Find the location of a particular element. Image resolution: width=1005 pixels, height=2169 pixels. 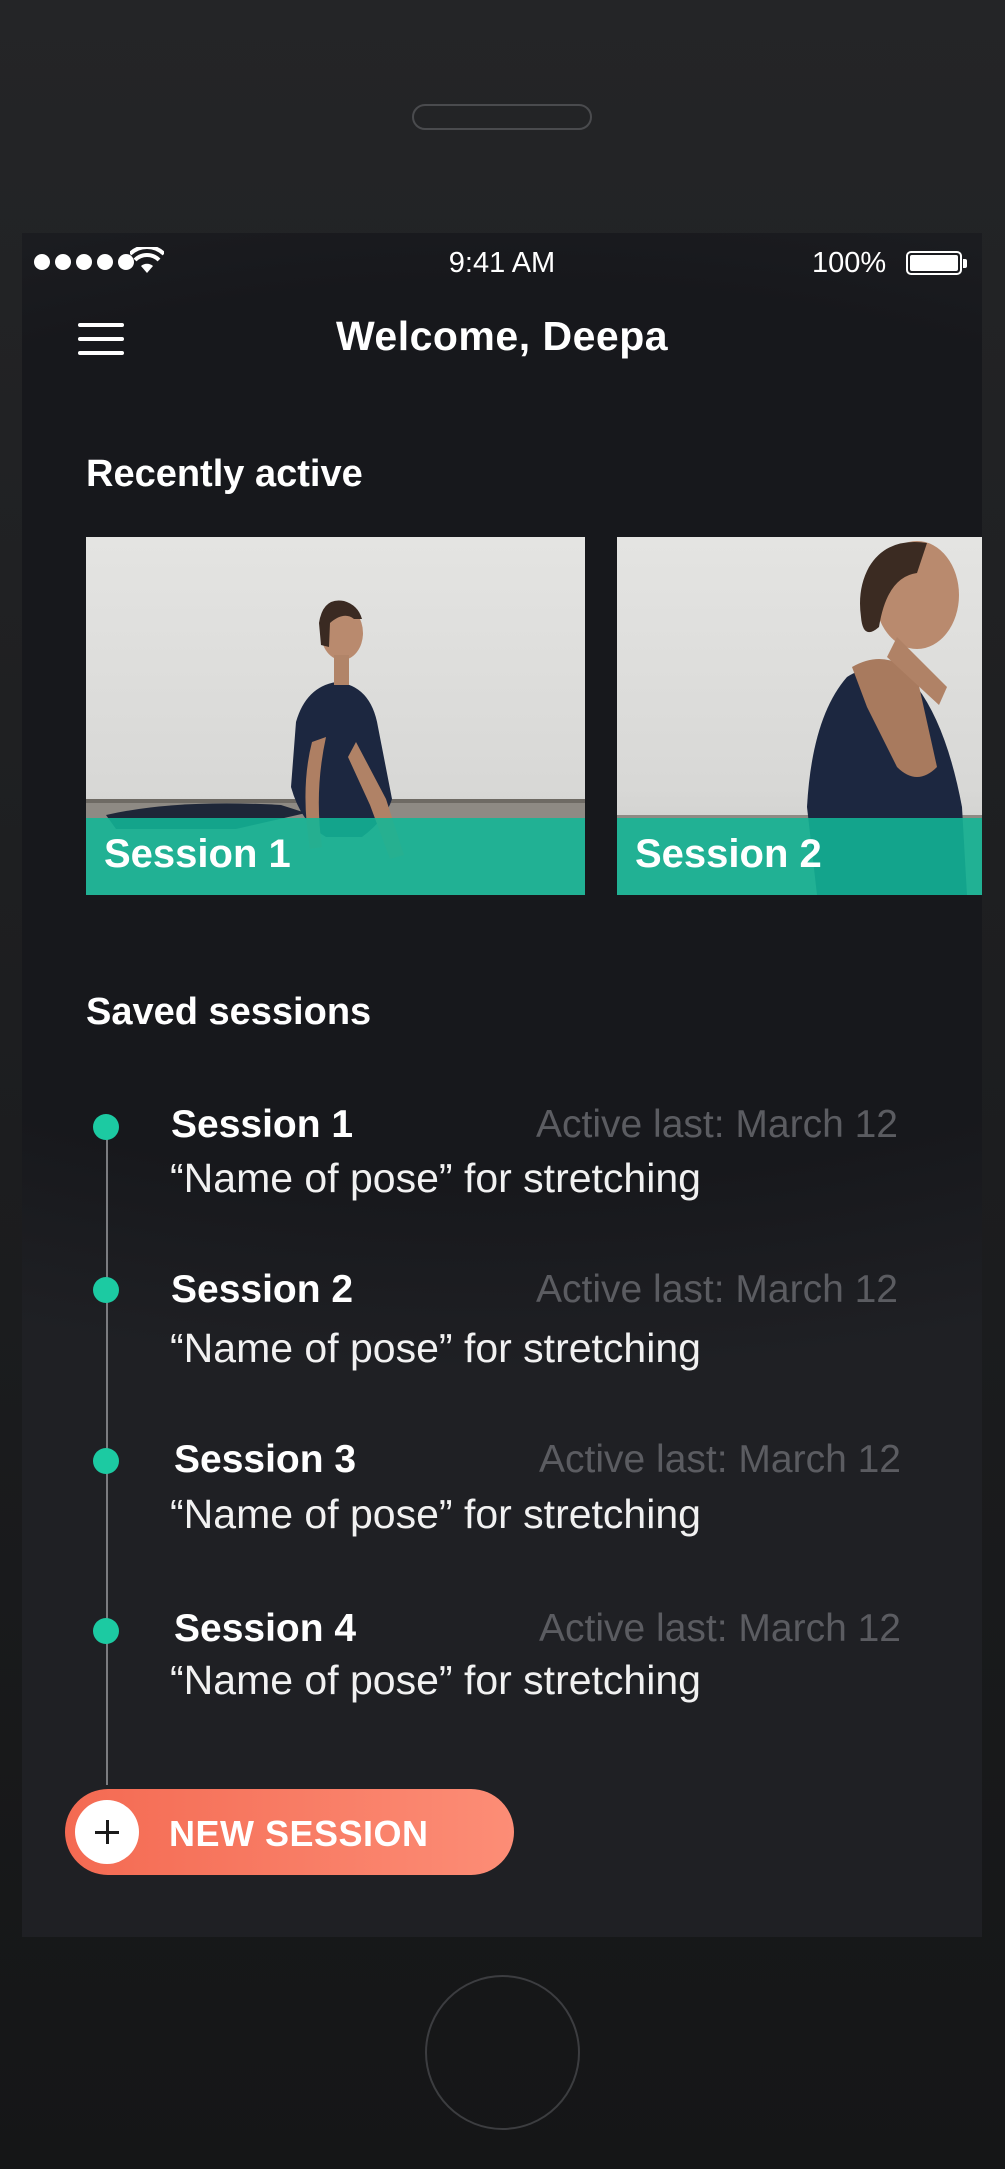

battery-icon is located at coordinates (936, 263).